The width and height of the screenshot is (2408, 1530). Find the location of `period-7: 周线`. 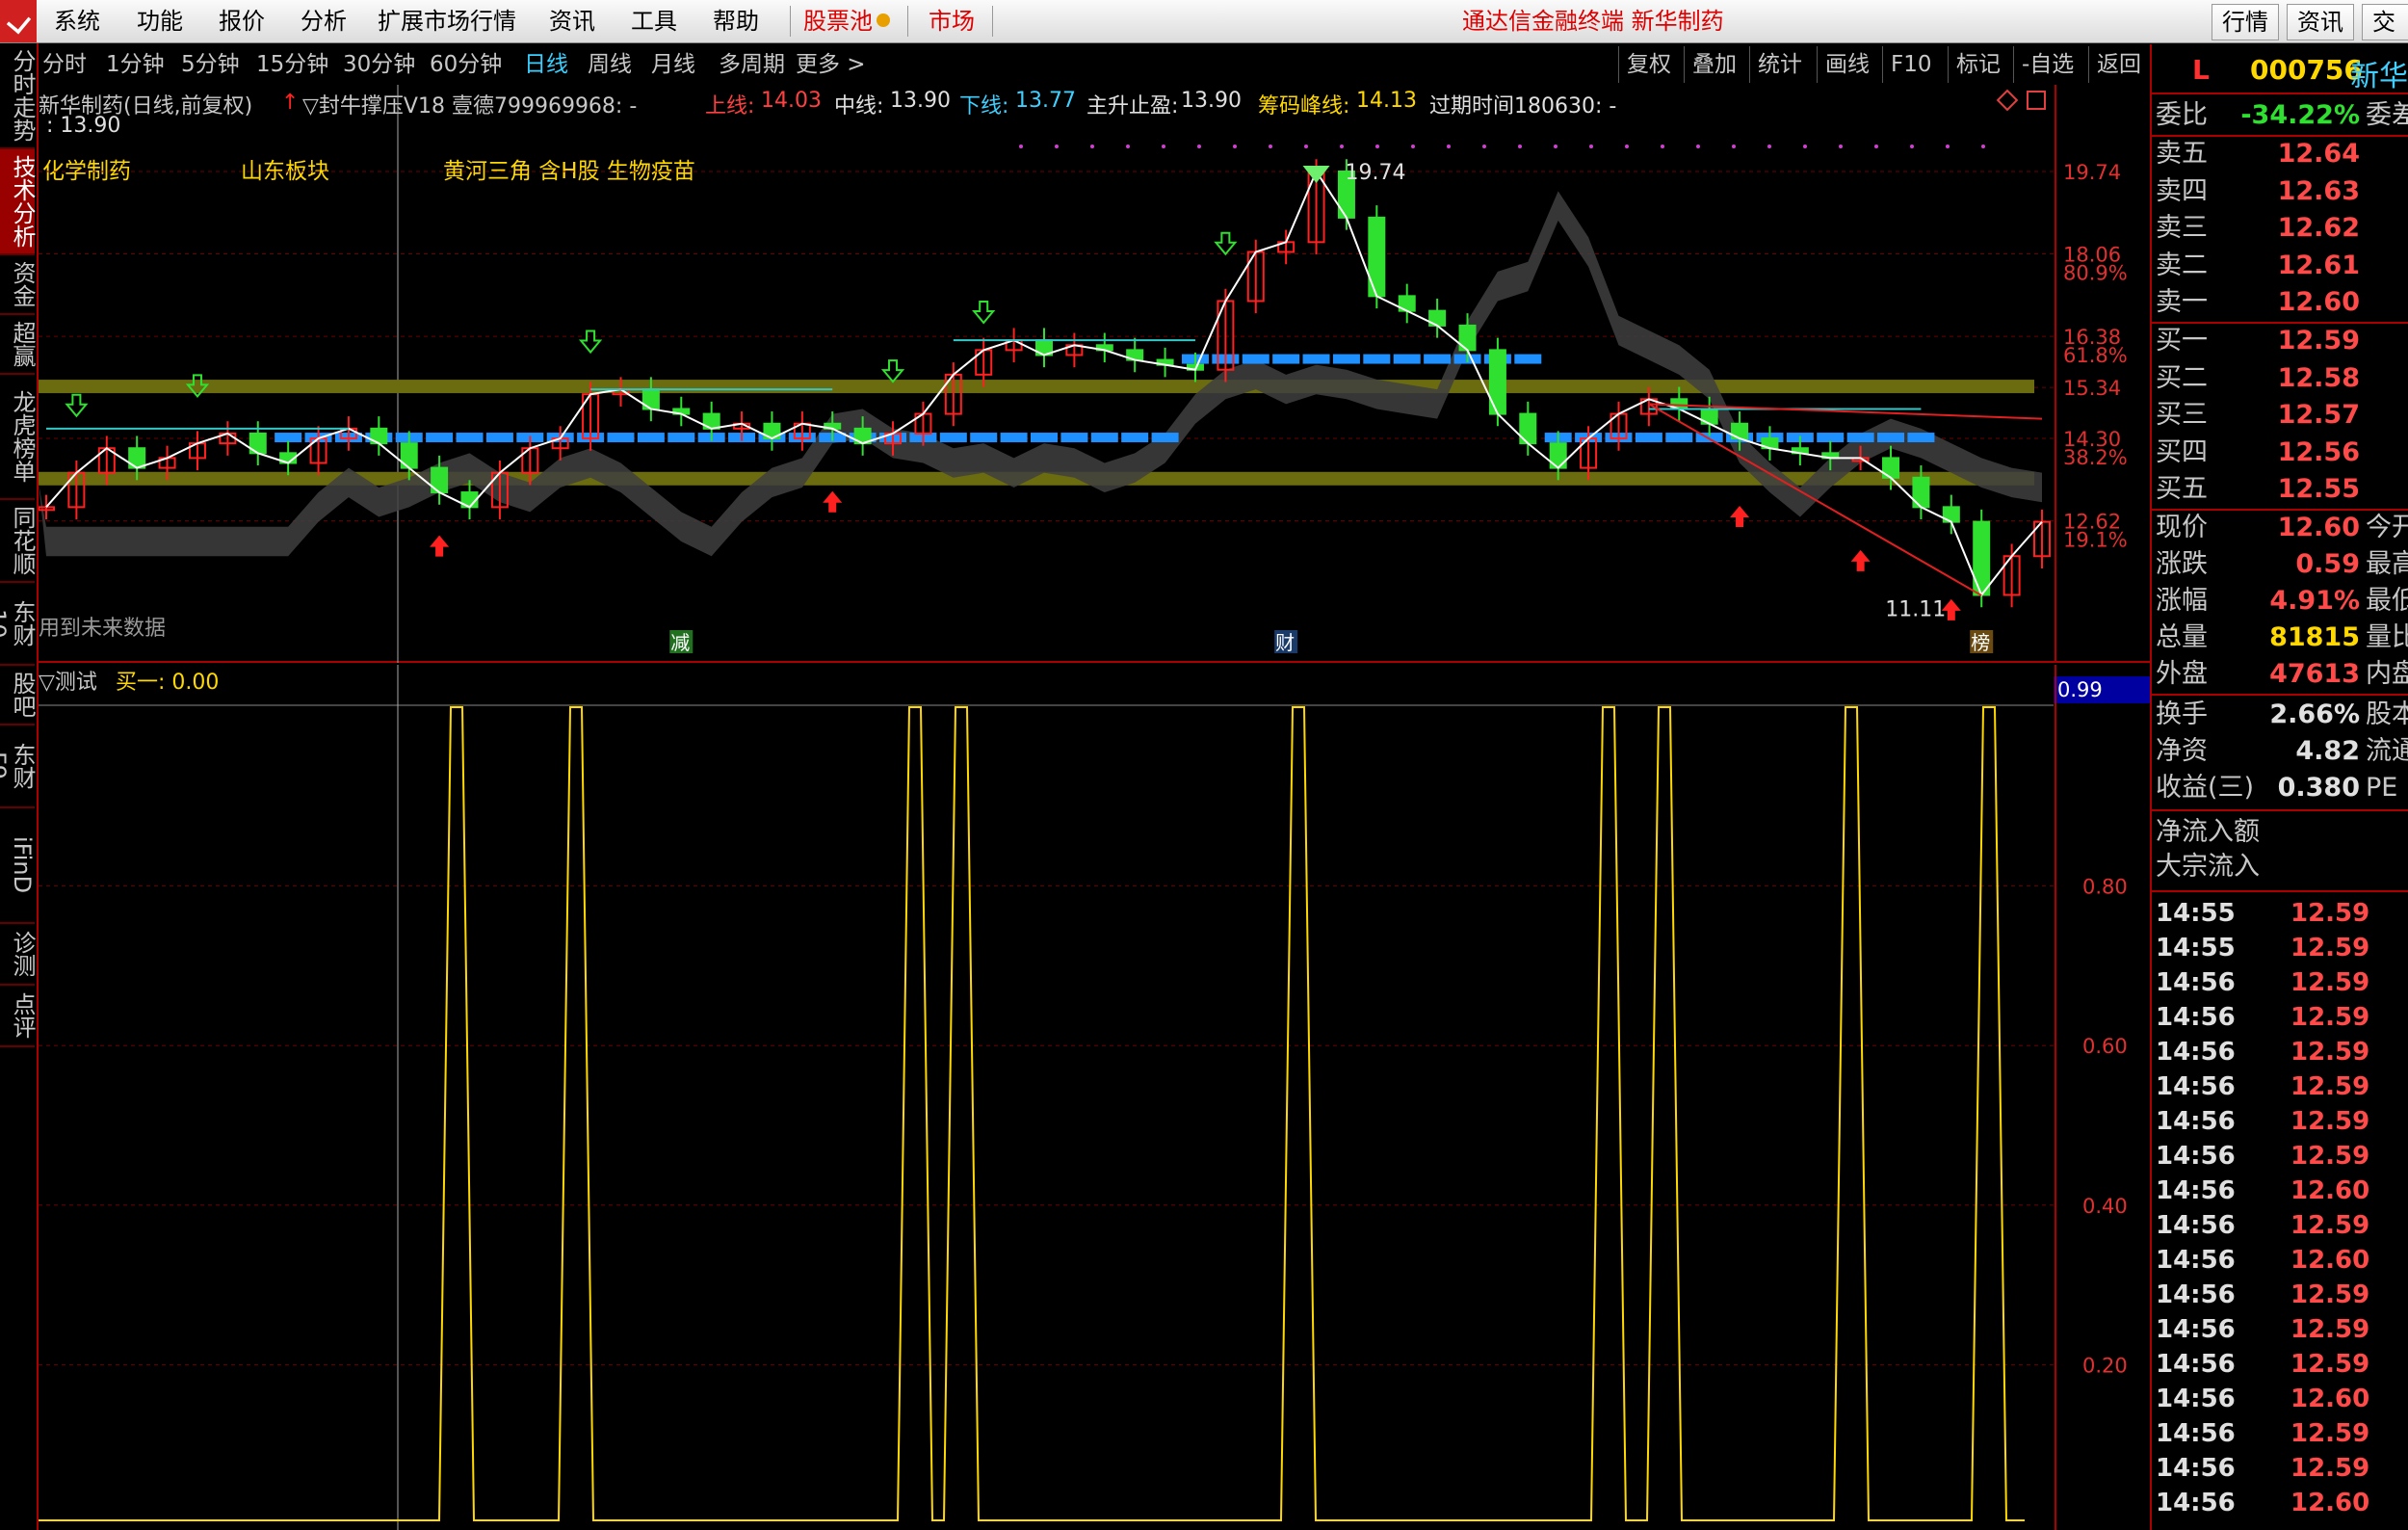

period-7: 周线 is located at coordinates (610, 64).